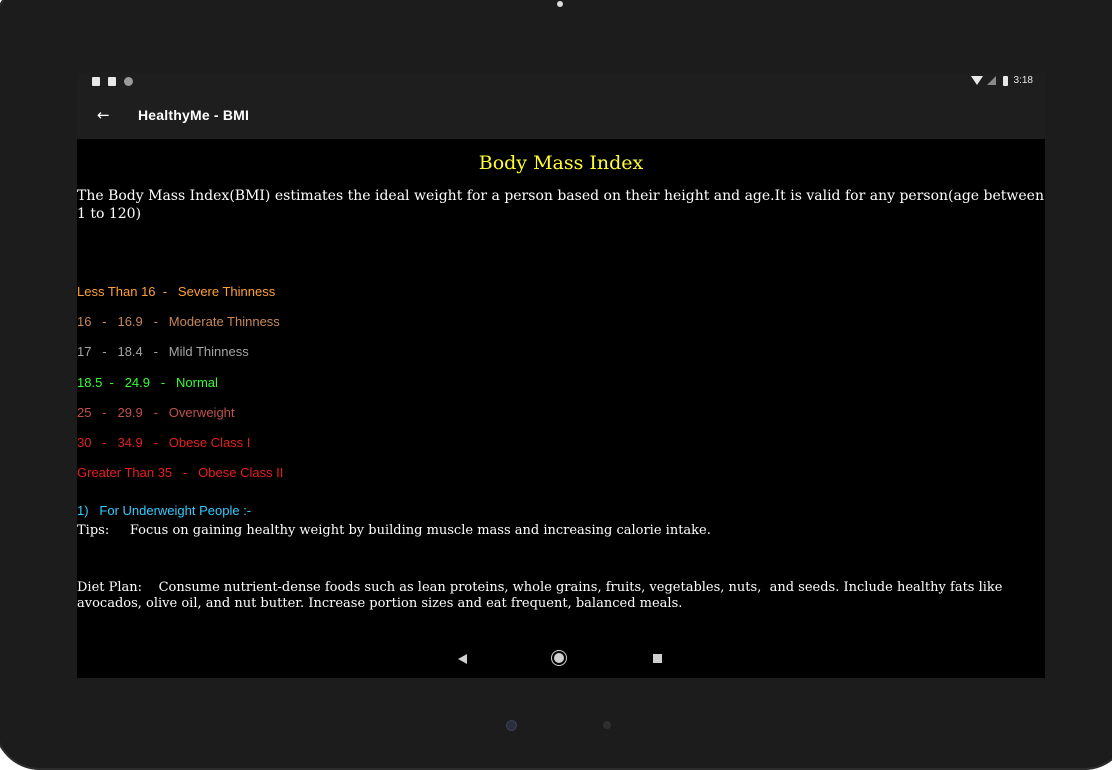 The height and width of the screenshot is (770, 1112). What do you see at coordinates (163, 351) in the screenshot?
I see `bmi-range-mild-thinness: 17 - 18.4 - Mild Thinness` at bounding box center [163, 351].